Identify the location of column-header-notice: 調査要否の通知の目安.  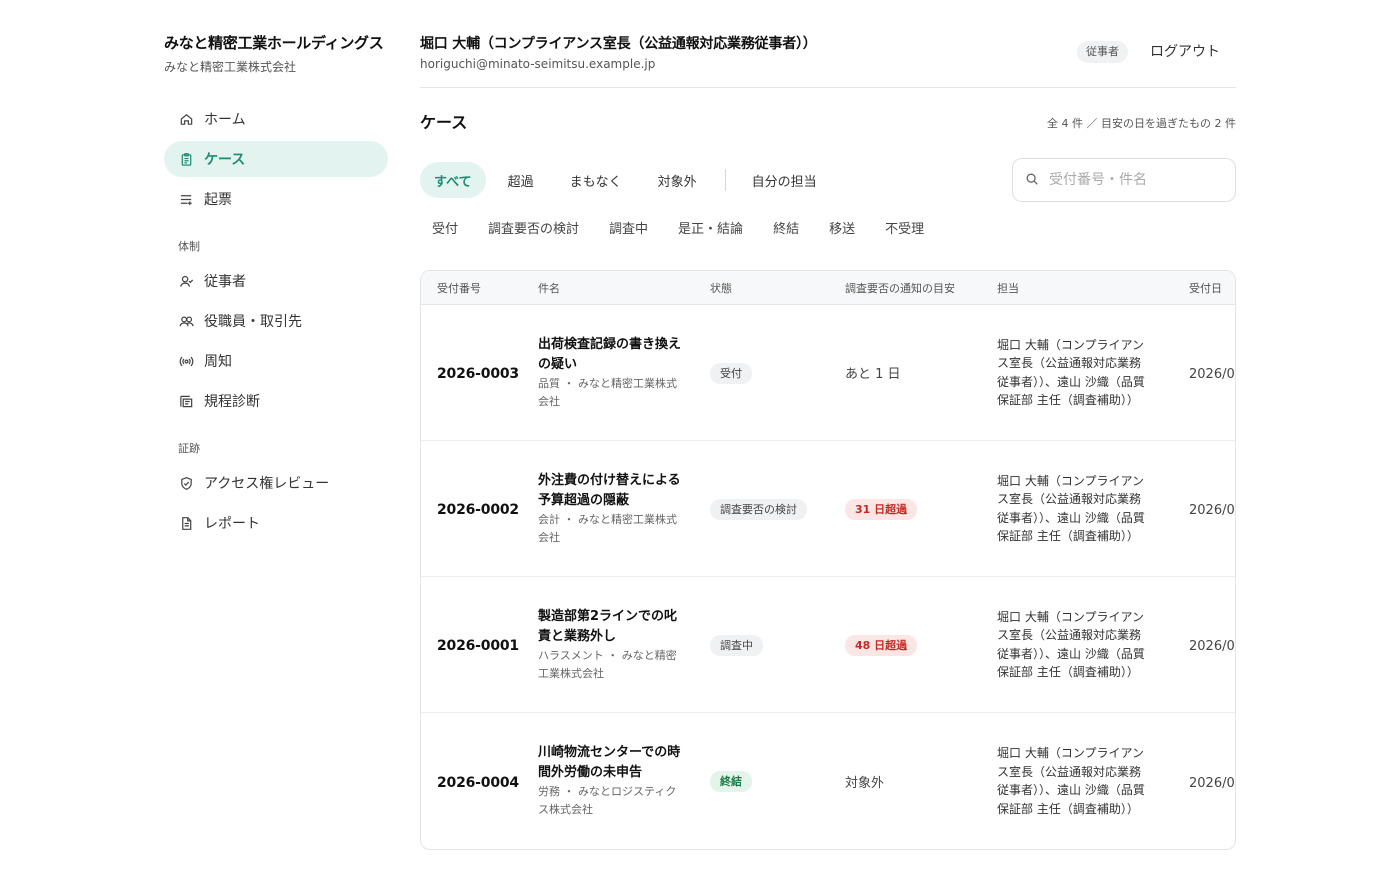
(921, 288).